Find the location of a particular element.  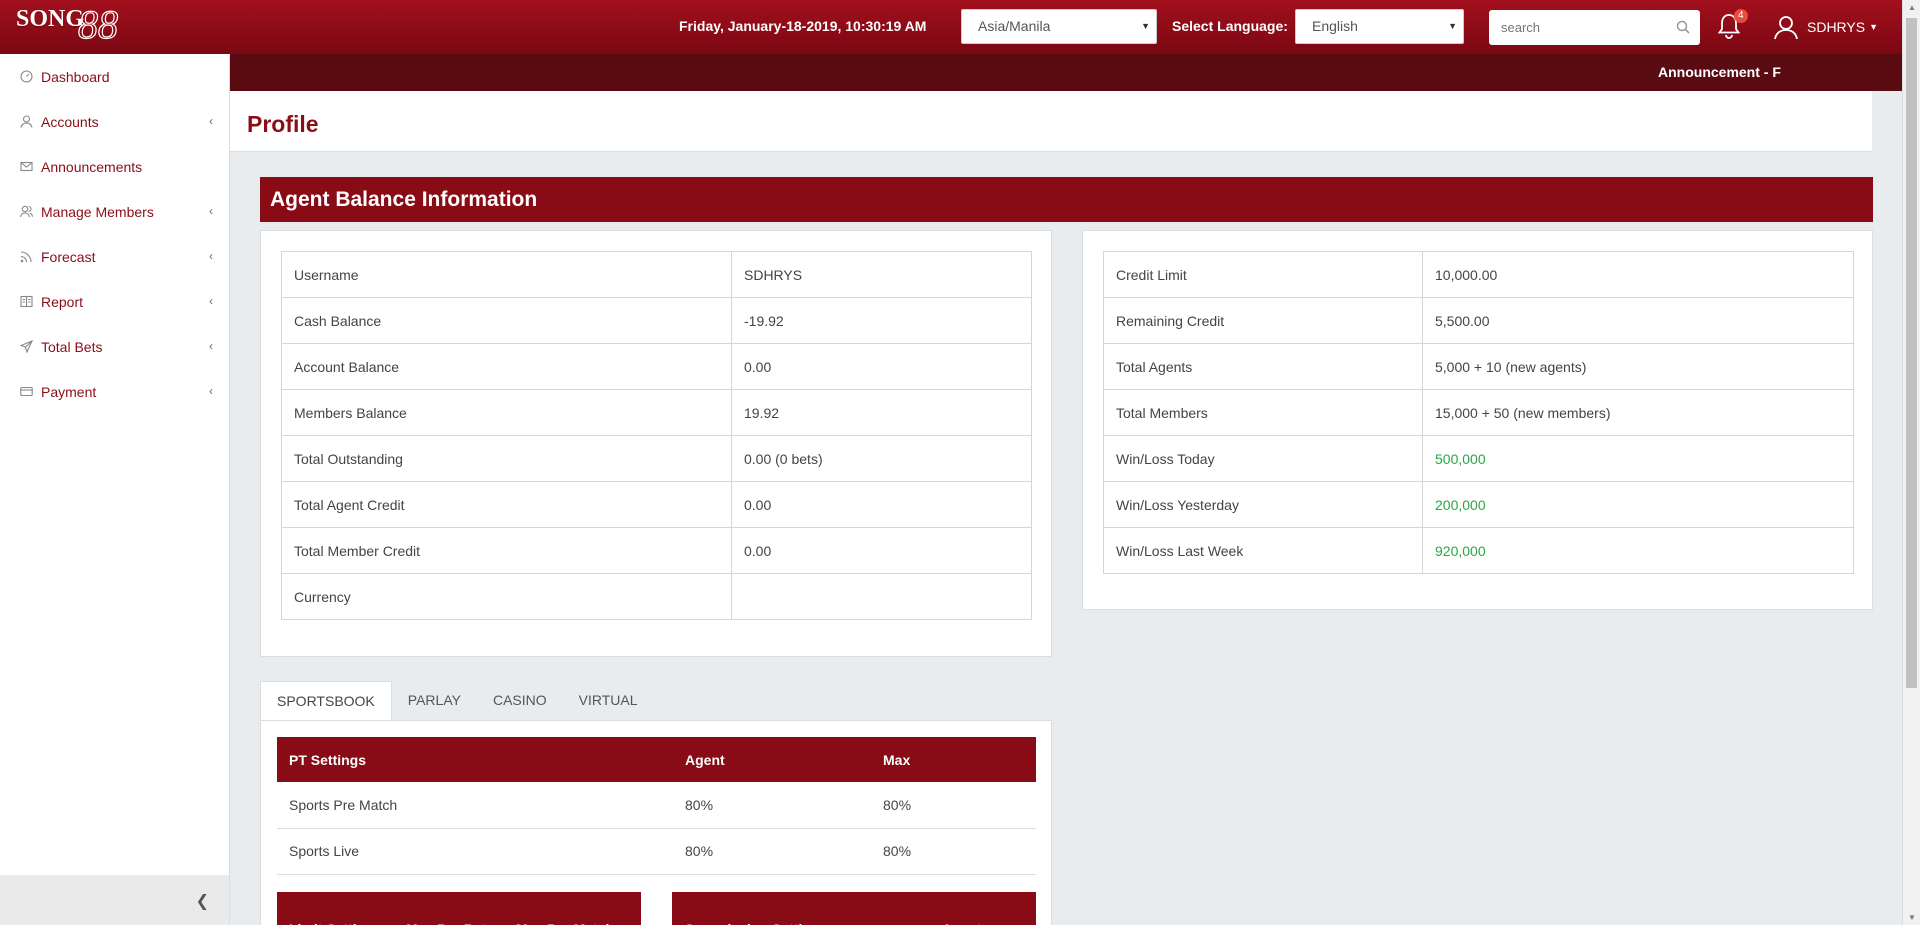

scroll-up-icon: ▲ is located at coordinates (1912, 7).